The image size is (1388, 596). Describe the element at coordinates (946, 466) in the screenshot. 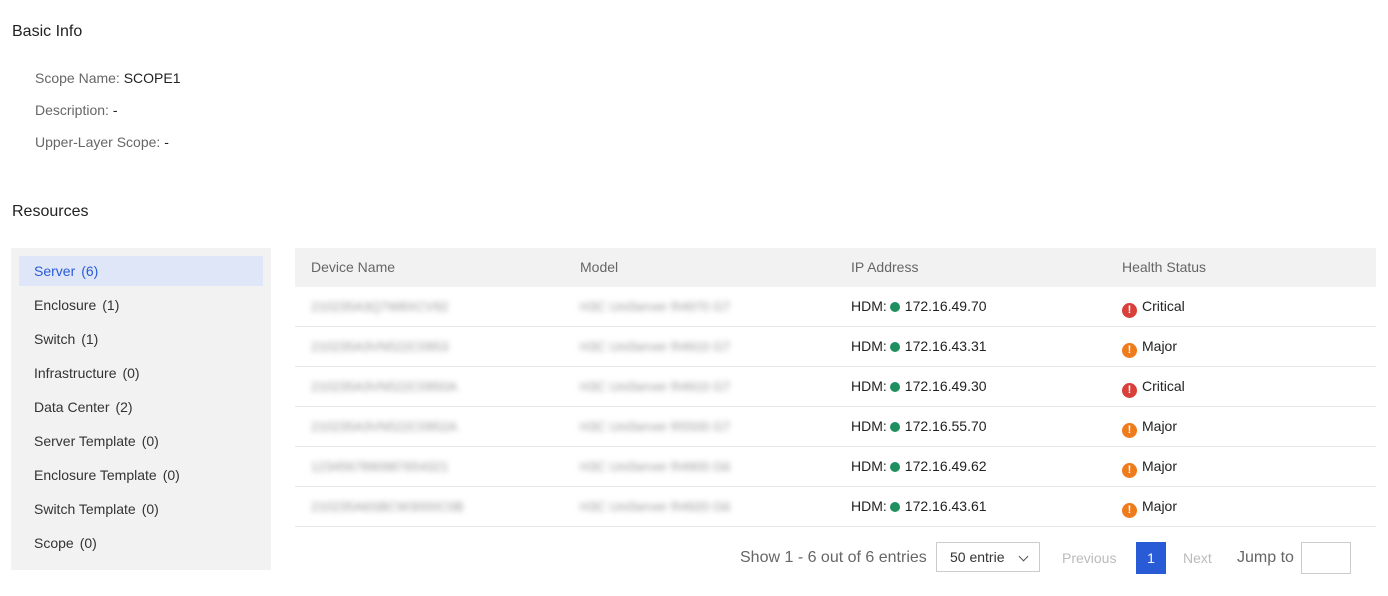

I see `ip-link: 172.16.49.62` at that location.